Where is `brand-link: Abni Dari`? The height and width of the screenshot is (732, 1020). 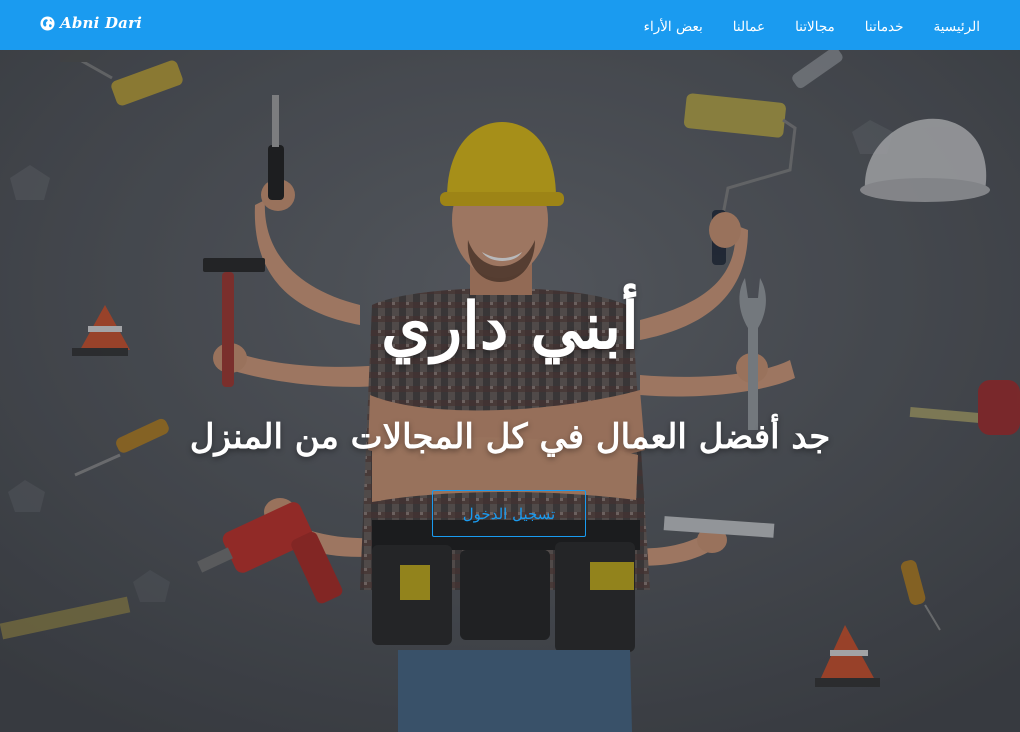 brand-link: Abni Dari is located at coordinates (91, 23).